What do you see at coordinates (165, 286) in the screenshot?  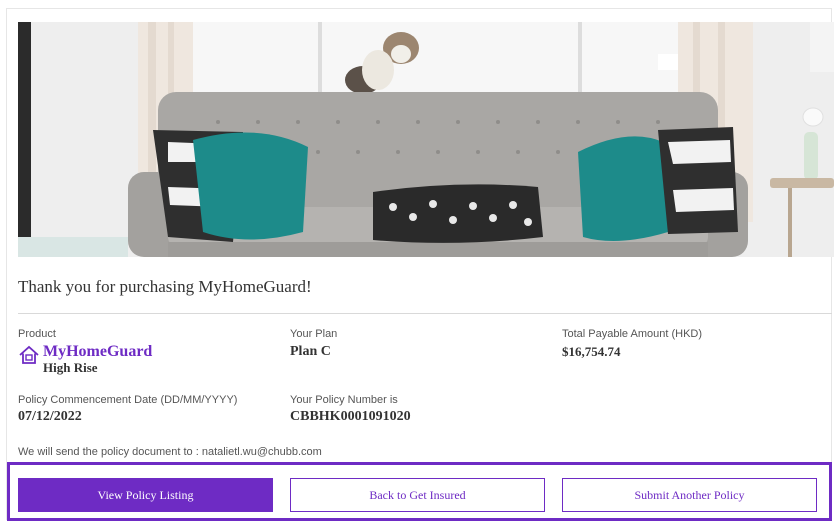 I see `confirmation-title: Thank you for purchasing MyHomeGuard!` at bounding box center [165, 286].